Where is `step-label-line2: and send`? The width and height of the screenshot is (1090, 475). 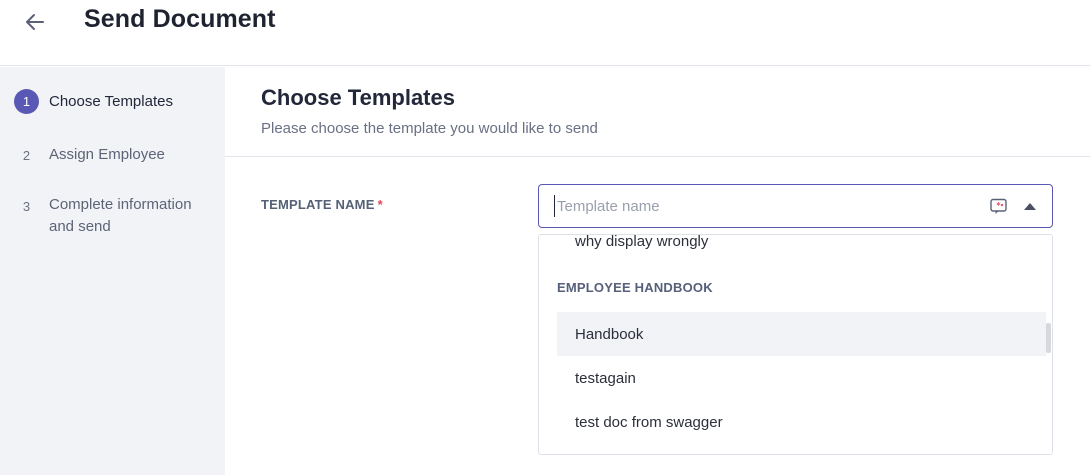 step-label-line2: and send is located at coordinates (80, 226).